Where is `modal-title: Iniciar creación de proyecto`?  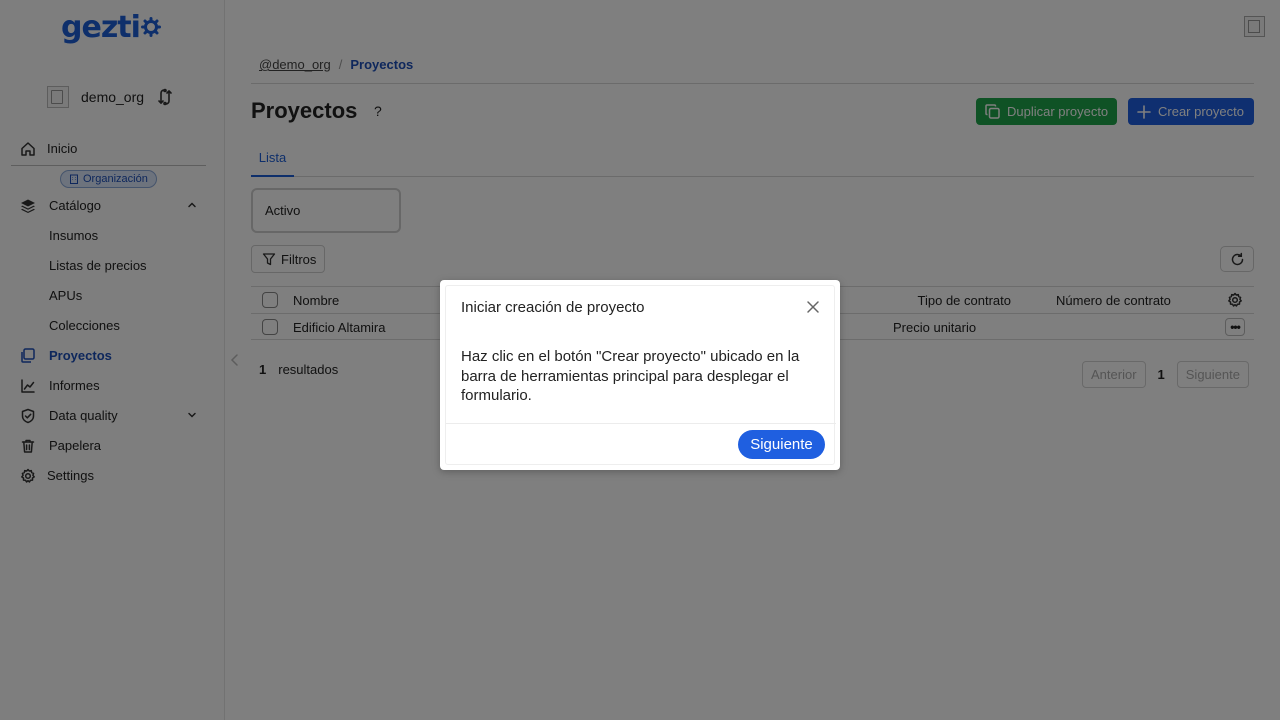
modal-title: Iniciar creación de proyecto is located at coordinates (553, 307).